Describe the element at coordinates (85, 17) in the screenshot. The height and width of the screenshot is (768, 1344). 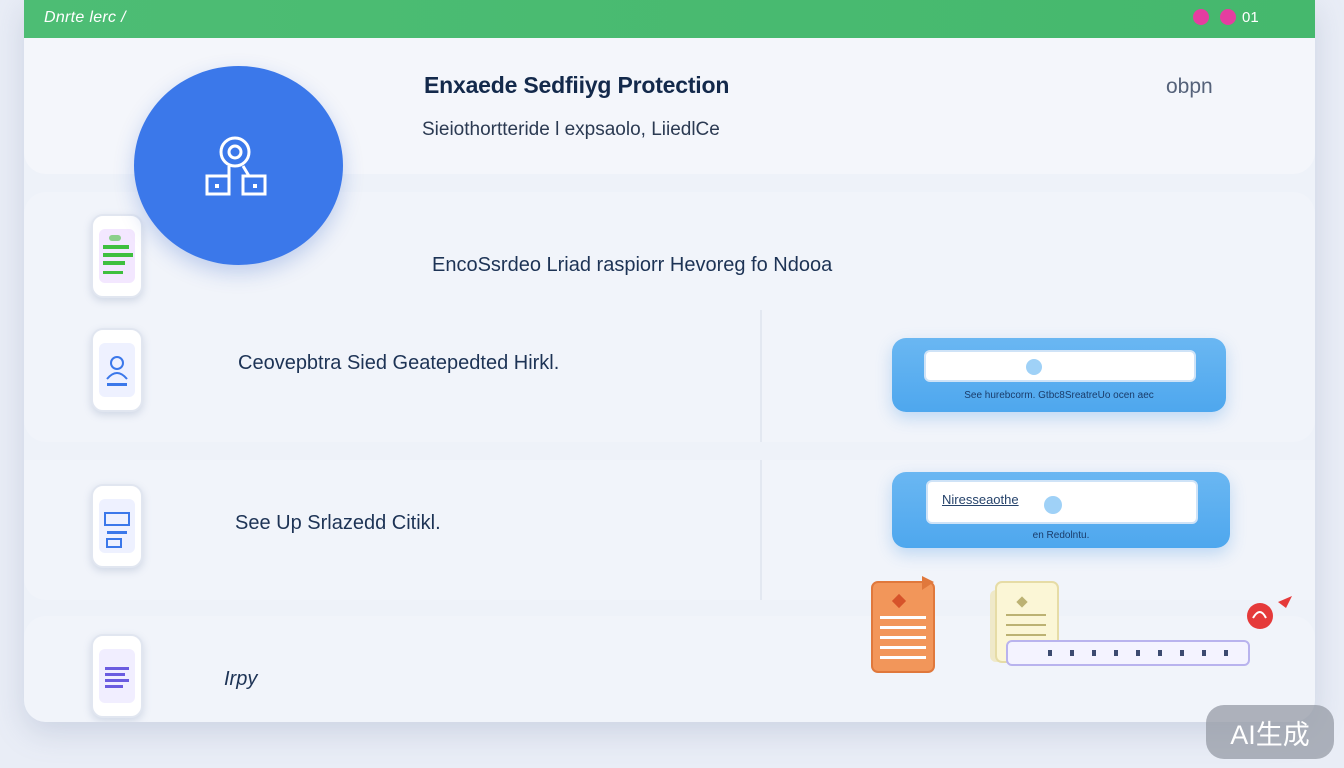
I see `window-title: Dnrte lerc /` at that location.